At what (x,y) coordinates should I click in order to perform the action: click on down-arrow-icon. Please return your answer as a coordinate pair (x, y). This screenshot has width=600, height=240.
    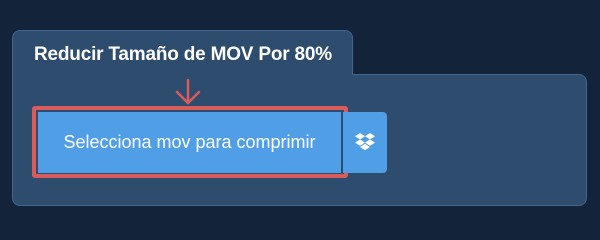
    Looking at the image, I should click on (188, 91).